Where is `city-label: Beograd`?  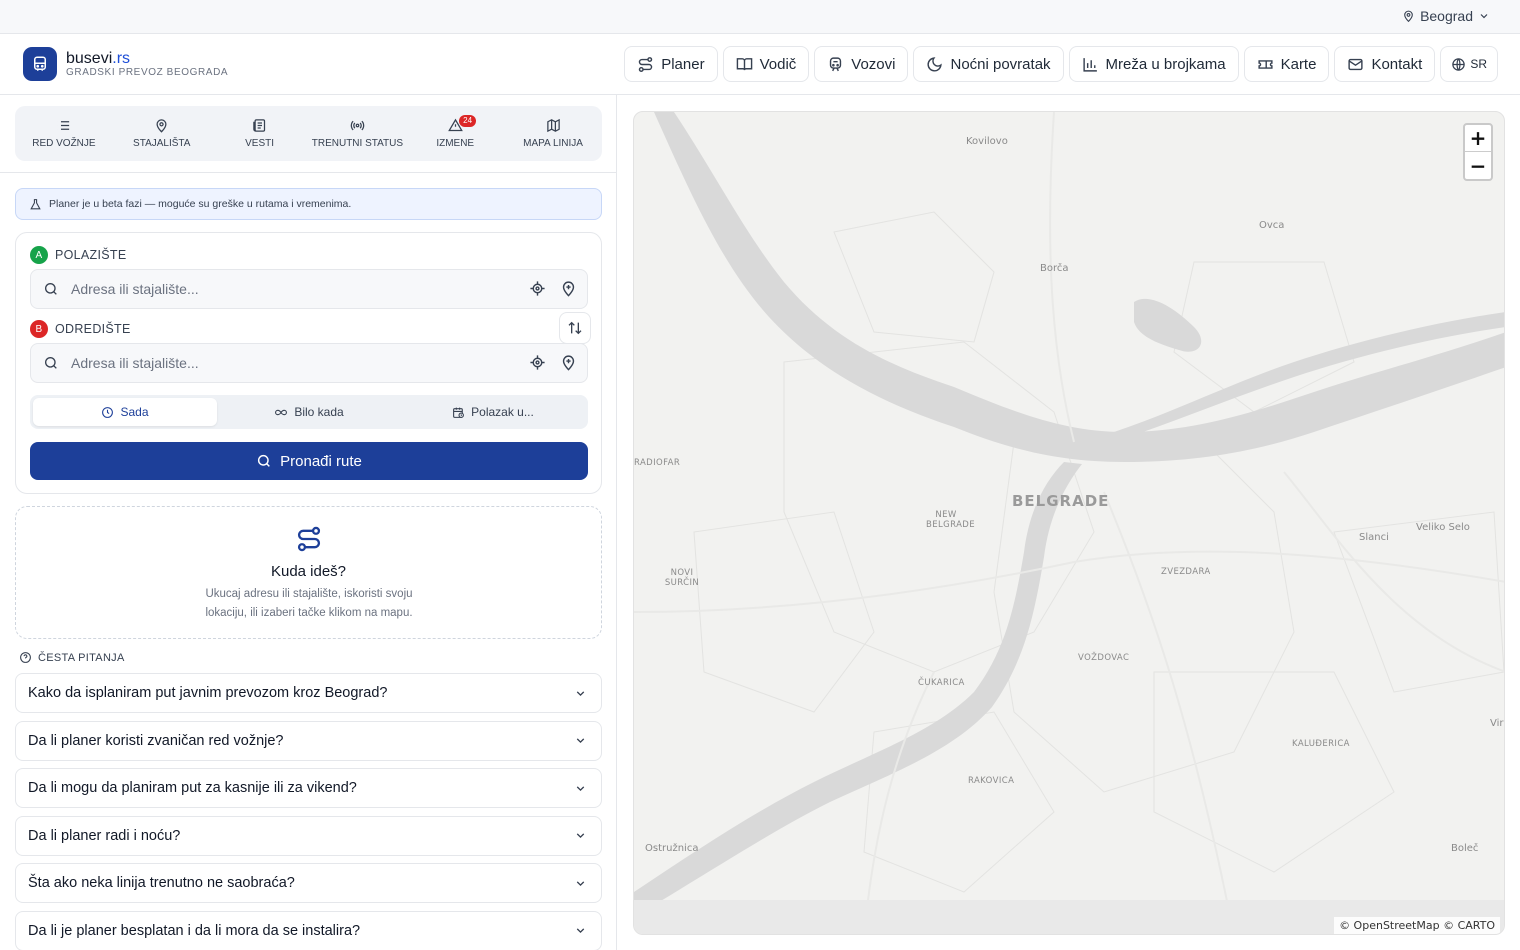
city-label: Beograd is located at coordinates (1446, 16).